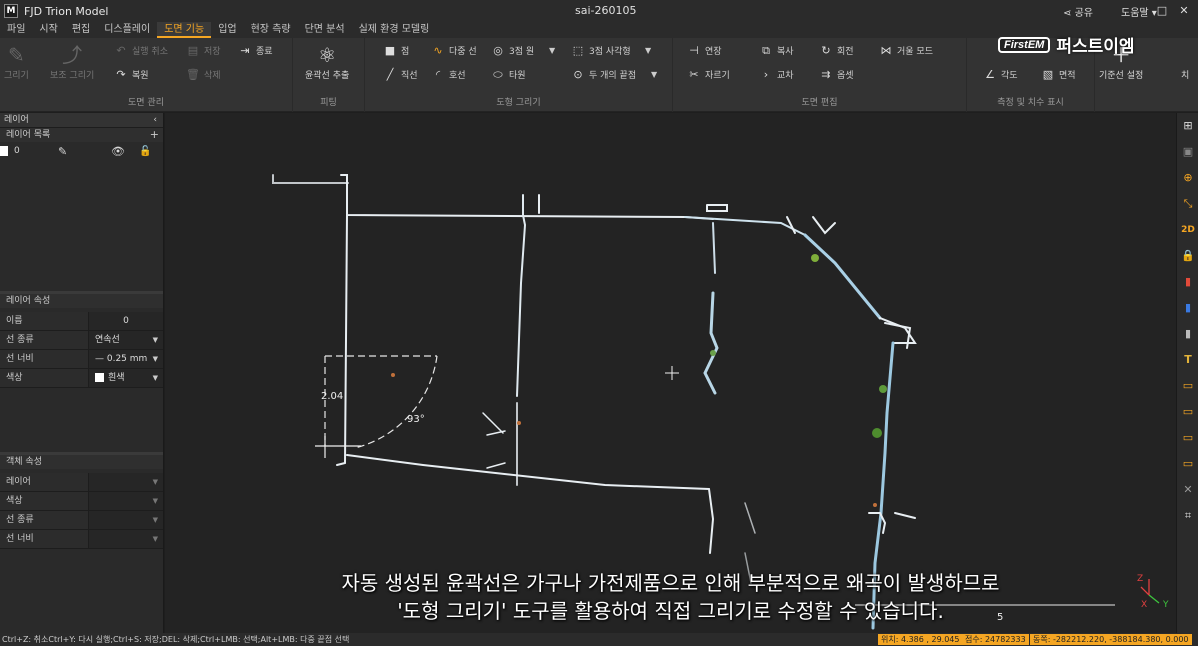 The height and width of the screenshot is (646, 1198). What do you see at coordinates (1187, 308) in the screenshot?
I see `color-intensity-icon: ▮` at bounding box center [1187, 308].